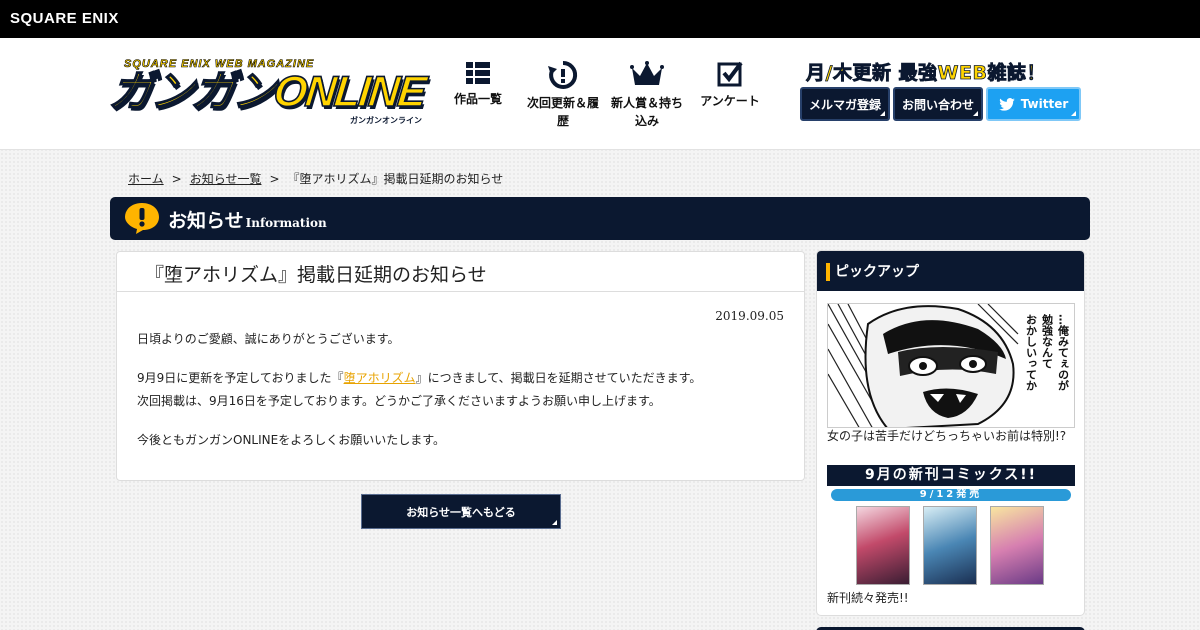 This screenshot has width=1200, height=630. What do you see at coordinates (646, 112) in the screenshot?
I see `nav-label: 新人賞＆持ち込み` at bounding box center [646, 112].